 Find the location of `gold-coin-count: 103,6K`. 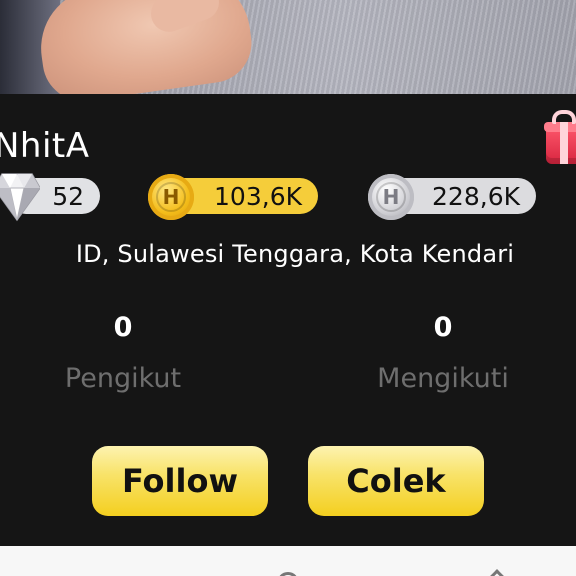

gold-coin-count: 103,6K is located at coordinates (258, 196).